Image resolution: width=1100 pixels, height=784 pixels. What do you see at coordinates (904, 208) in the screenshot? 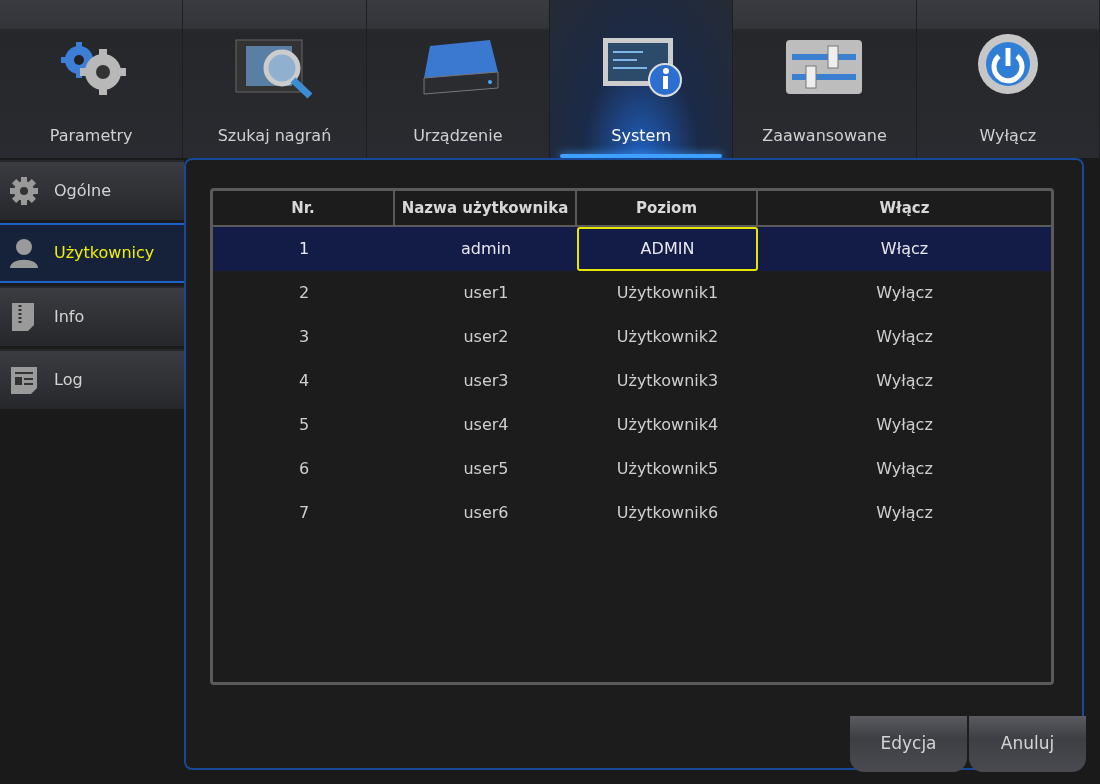
I see `column-header: Włącz` at bounding box center [904, 208].